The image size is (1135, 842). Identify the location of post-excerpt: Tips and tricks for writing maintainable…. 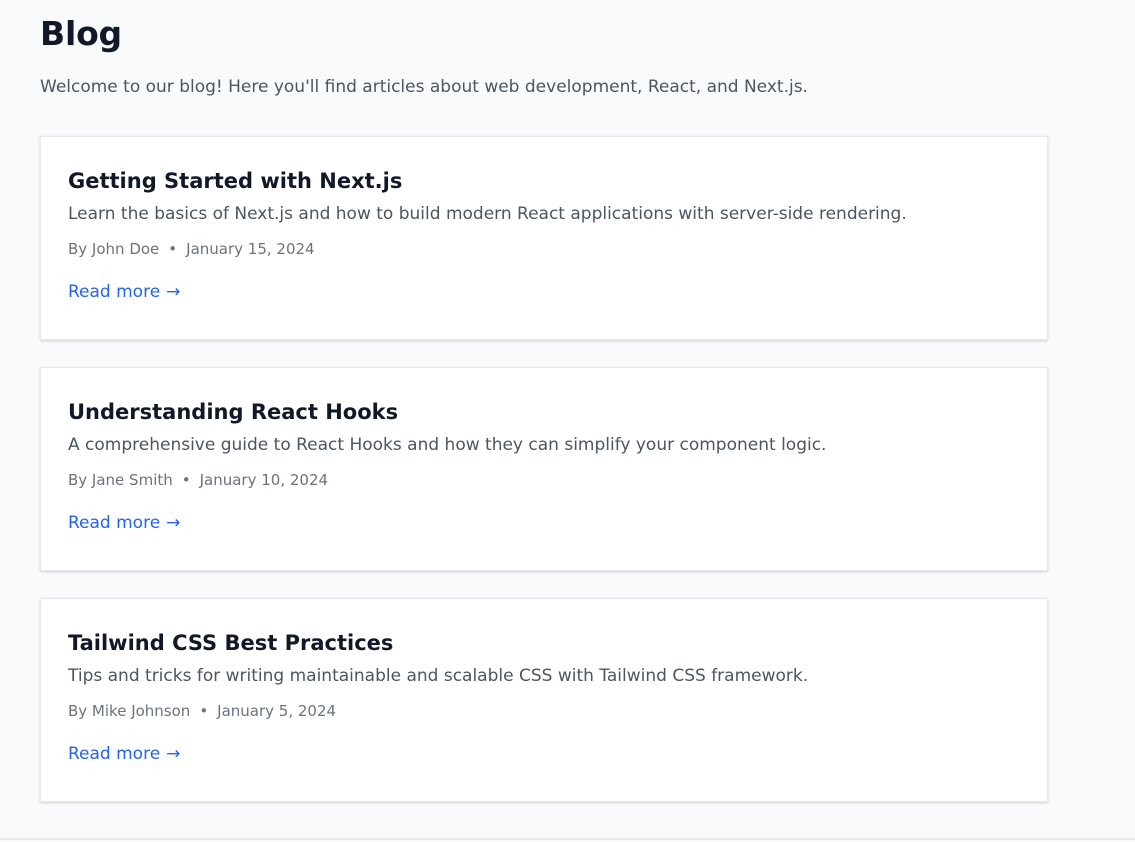
(438, 676).